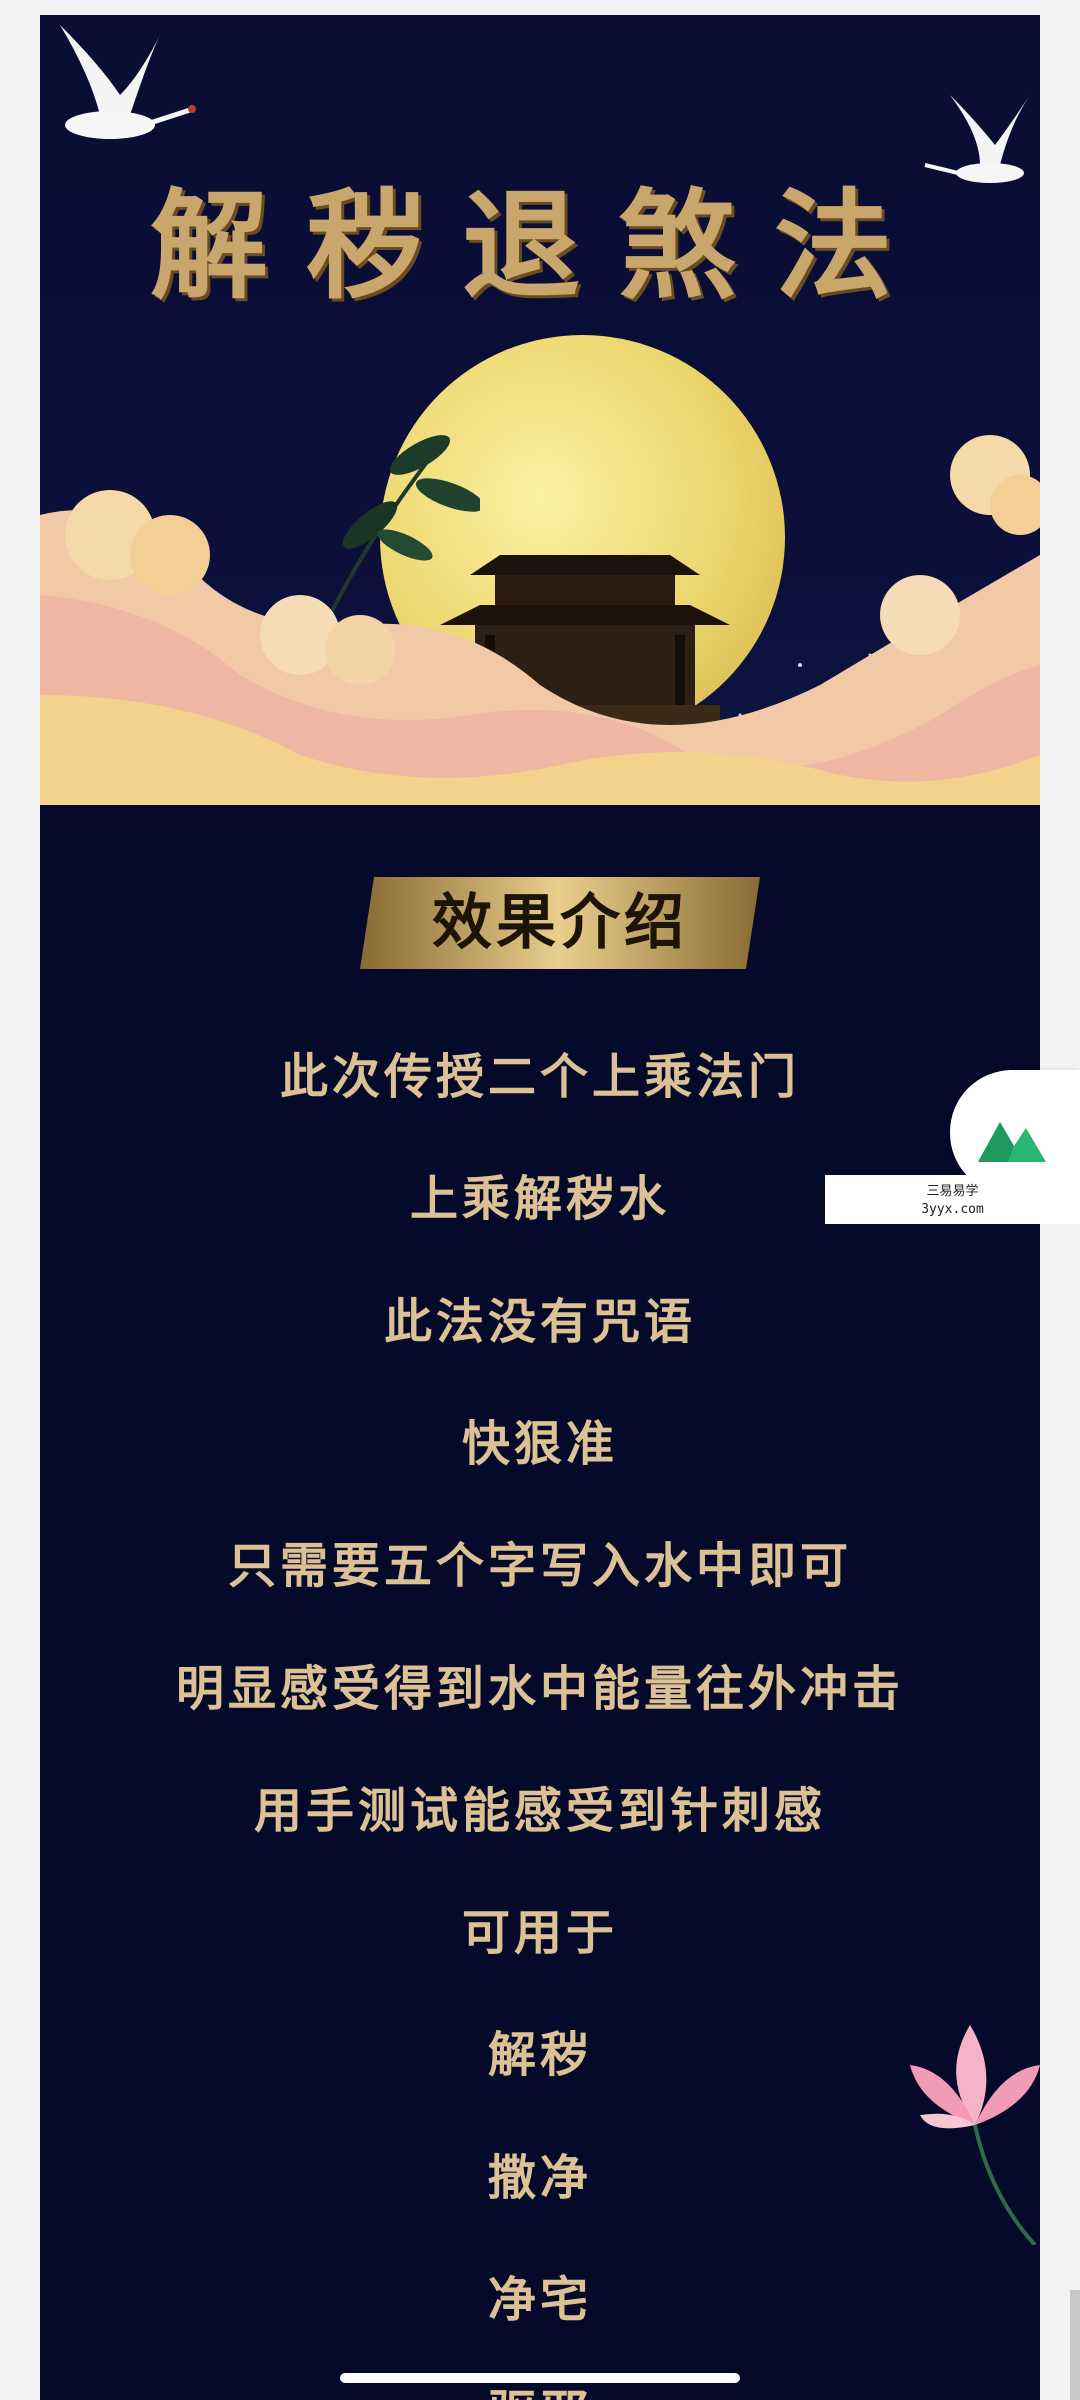 This screenshot has height=2400, width=1080. Describe the element at coordinates (539, 1689) in the screenshot. I see `content-line: 明显感受得到水中能量往外冲击` at that location.